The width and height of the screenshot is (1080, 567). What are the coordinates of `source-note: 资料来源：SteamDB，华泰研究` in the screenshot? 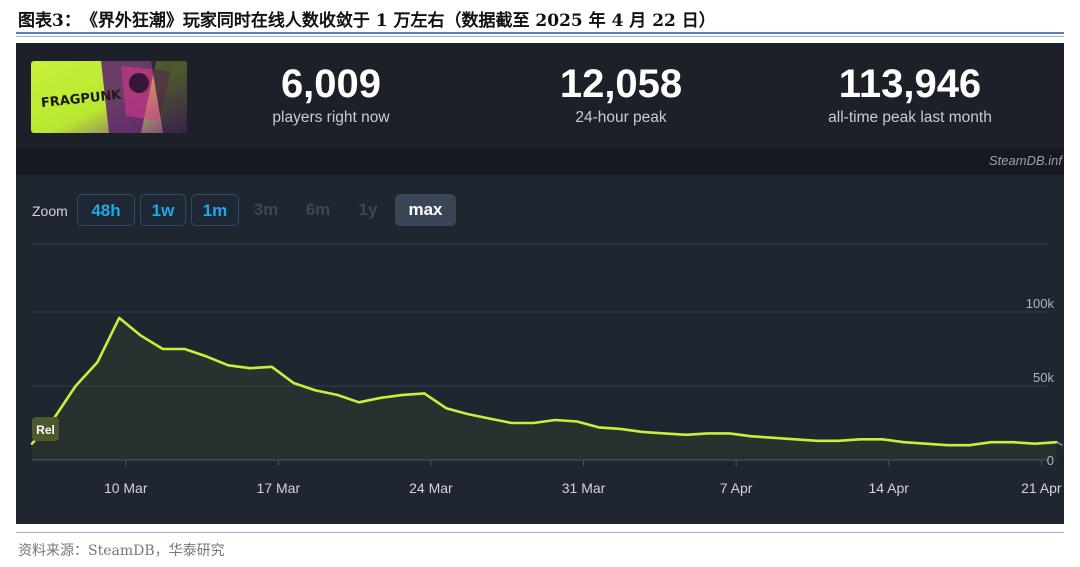 It's located at (121, 551).